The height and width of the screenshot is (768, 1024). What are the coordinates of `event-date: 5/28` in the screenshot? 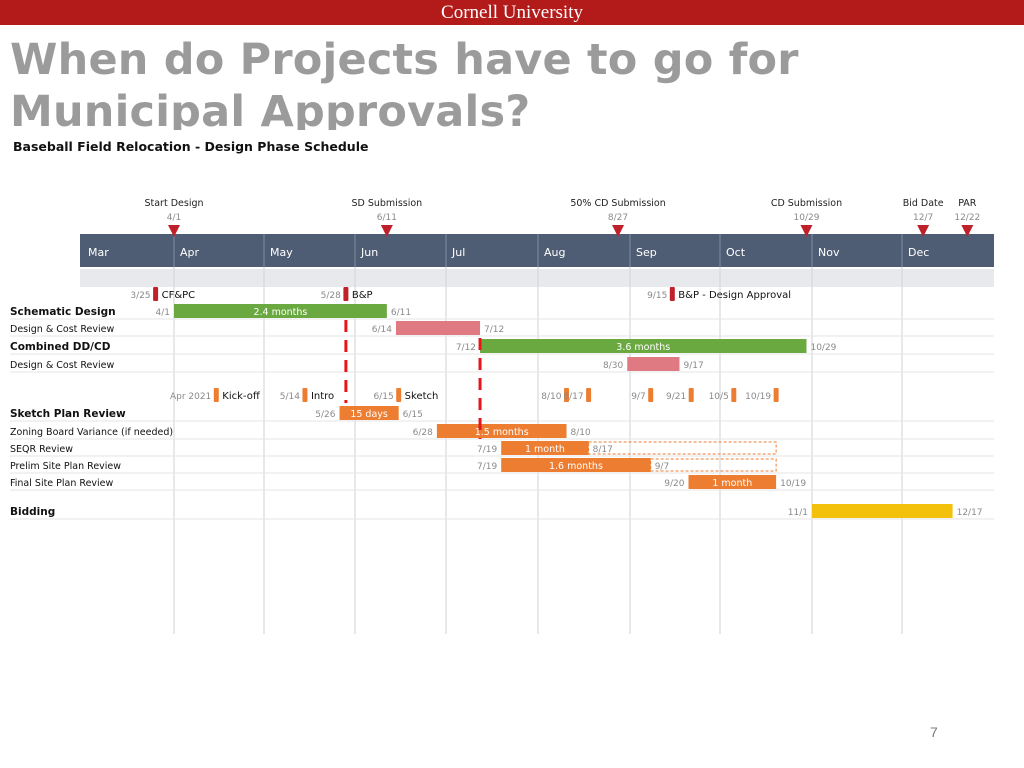 It's located at (331, 296).